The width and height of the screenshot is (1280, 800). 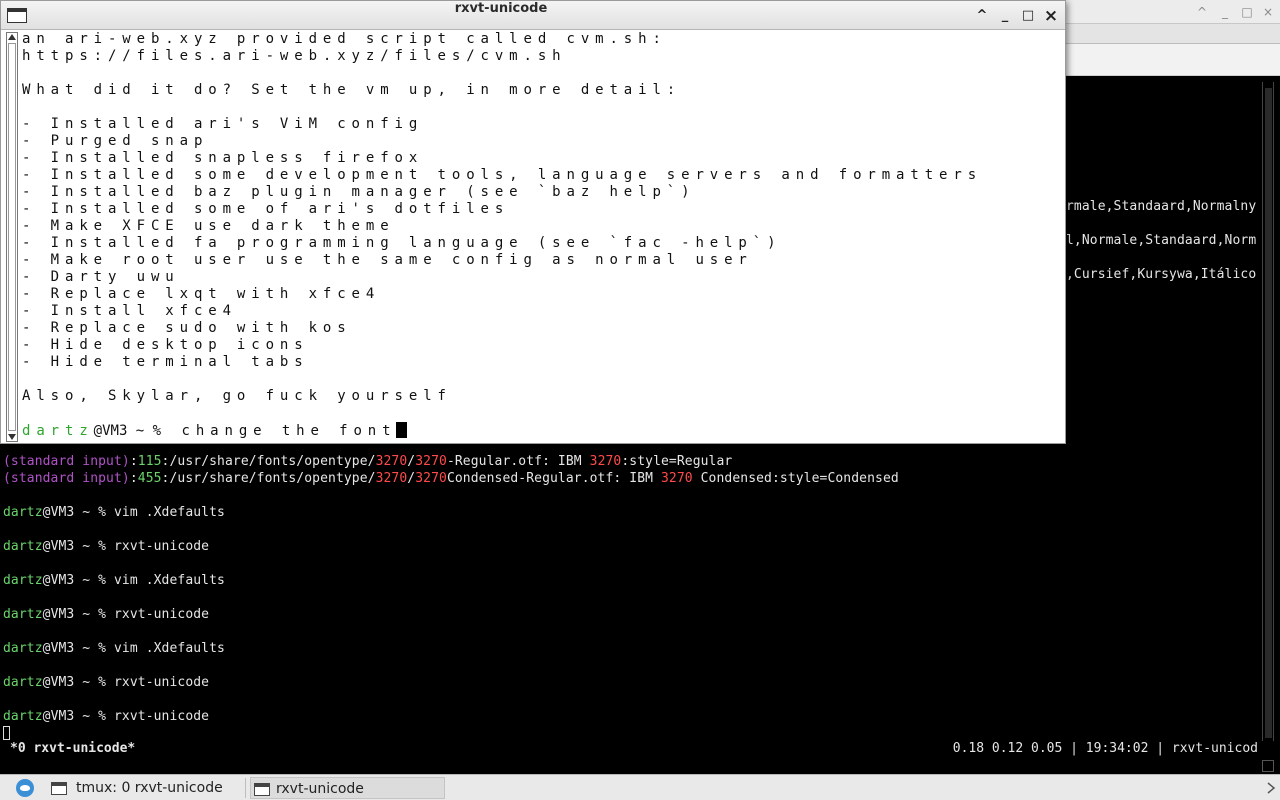 I want to click on terminal-line: Also, Skylar, go fuck yourself, so click(x=237, y=396).